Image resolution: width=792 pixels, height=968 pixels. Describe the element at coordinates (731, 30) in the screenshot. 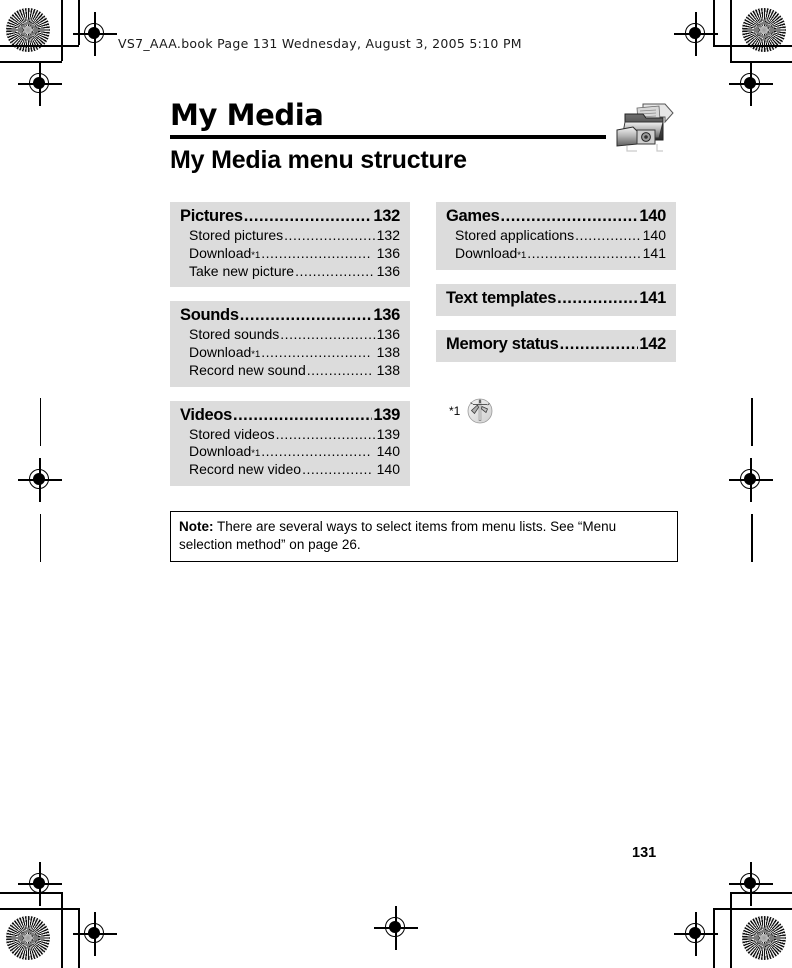

I see `crop-line-tr-v1` at that location.